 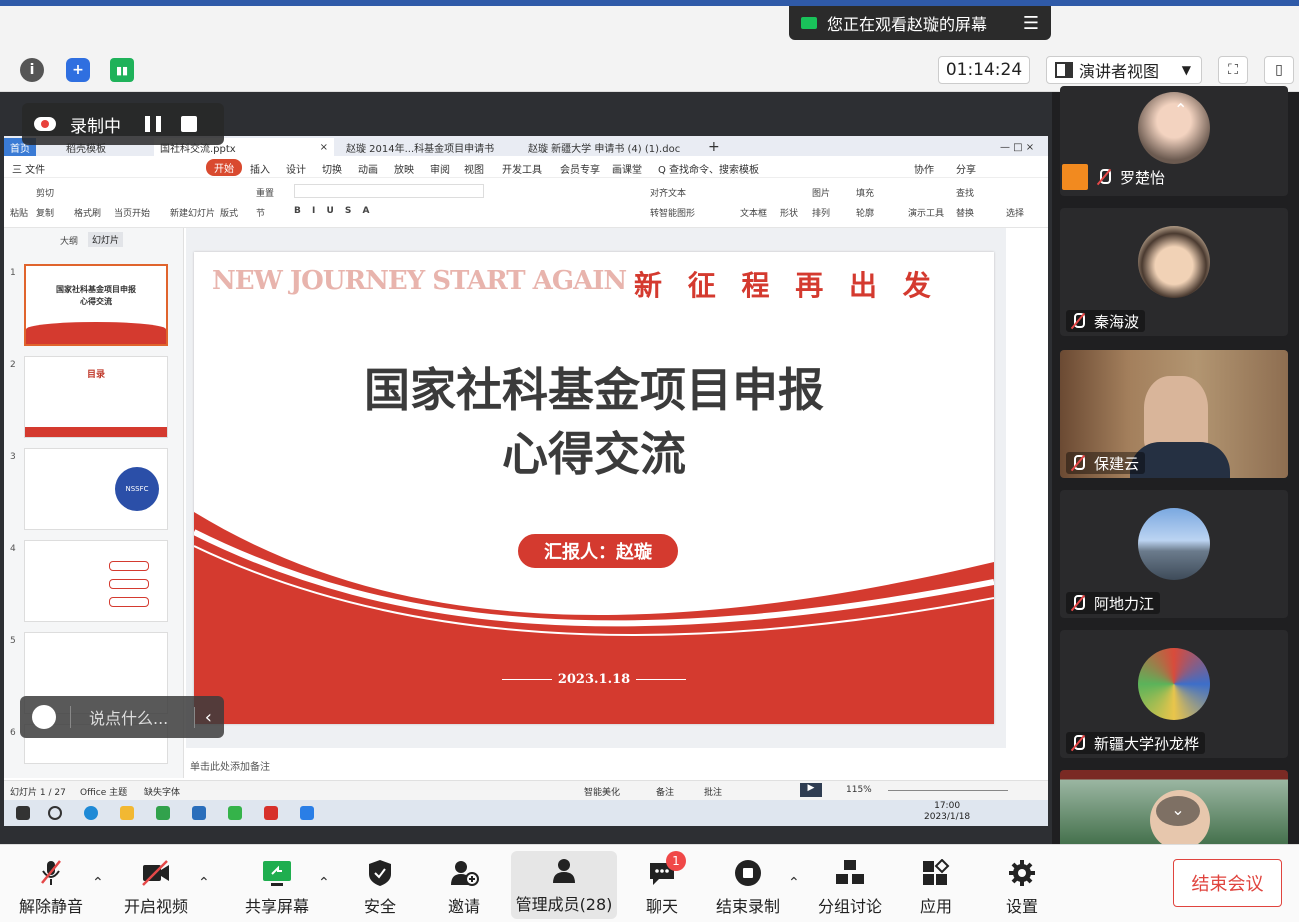 I want to click on new-tab-button: +, so click(x=714, y=147).